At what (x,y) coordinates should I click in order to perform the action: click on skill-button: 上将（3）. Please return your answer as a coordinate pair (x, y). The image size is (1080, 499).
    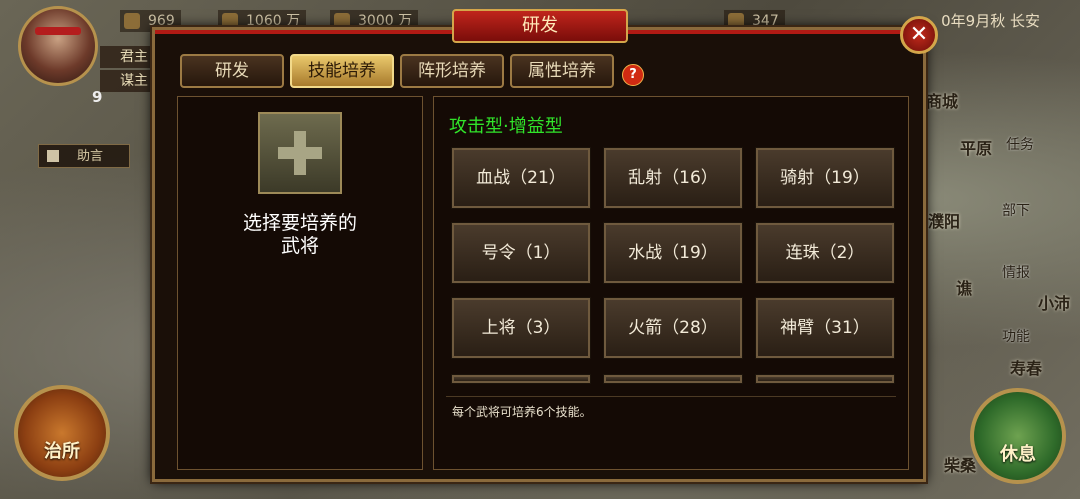
    Looking at the image, I should click on (521, 328).